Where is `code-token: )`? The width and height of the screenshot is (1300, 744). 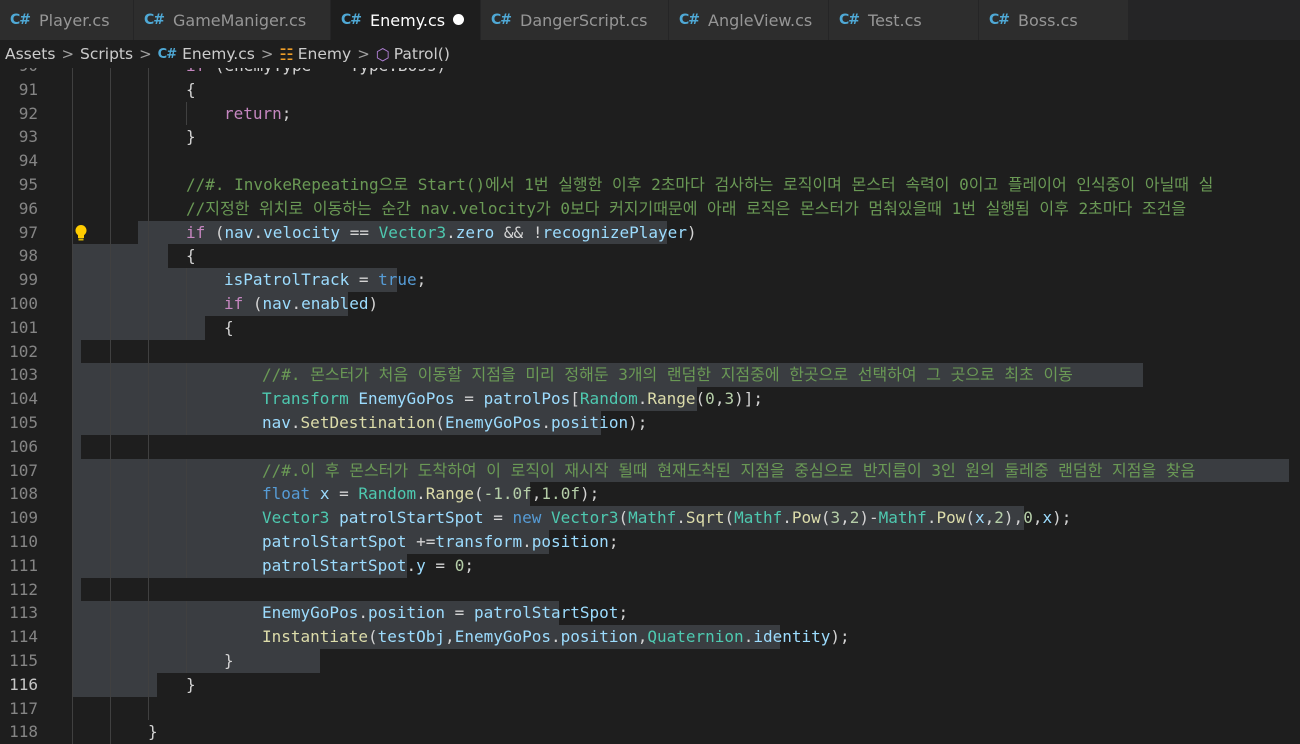
code-token: ) is located at coordinates (691, 232).